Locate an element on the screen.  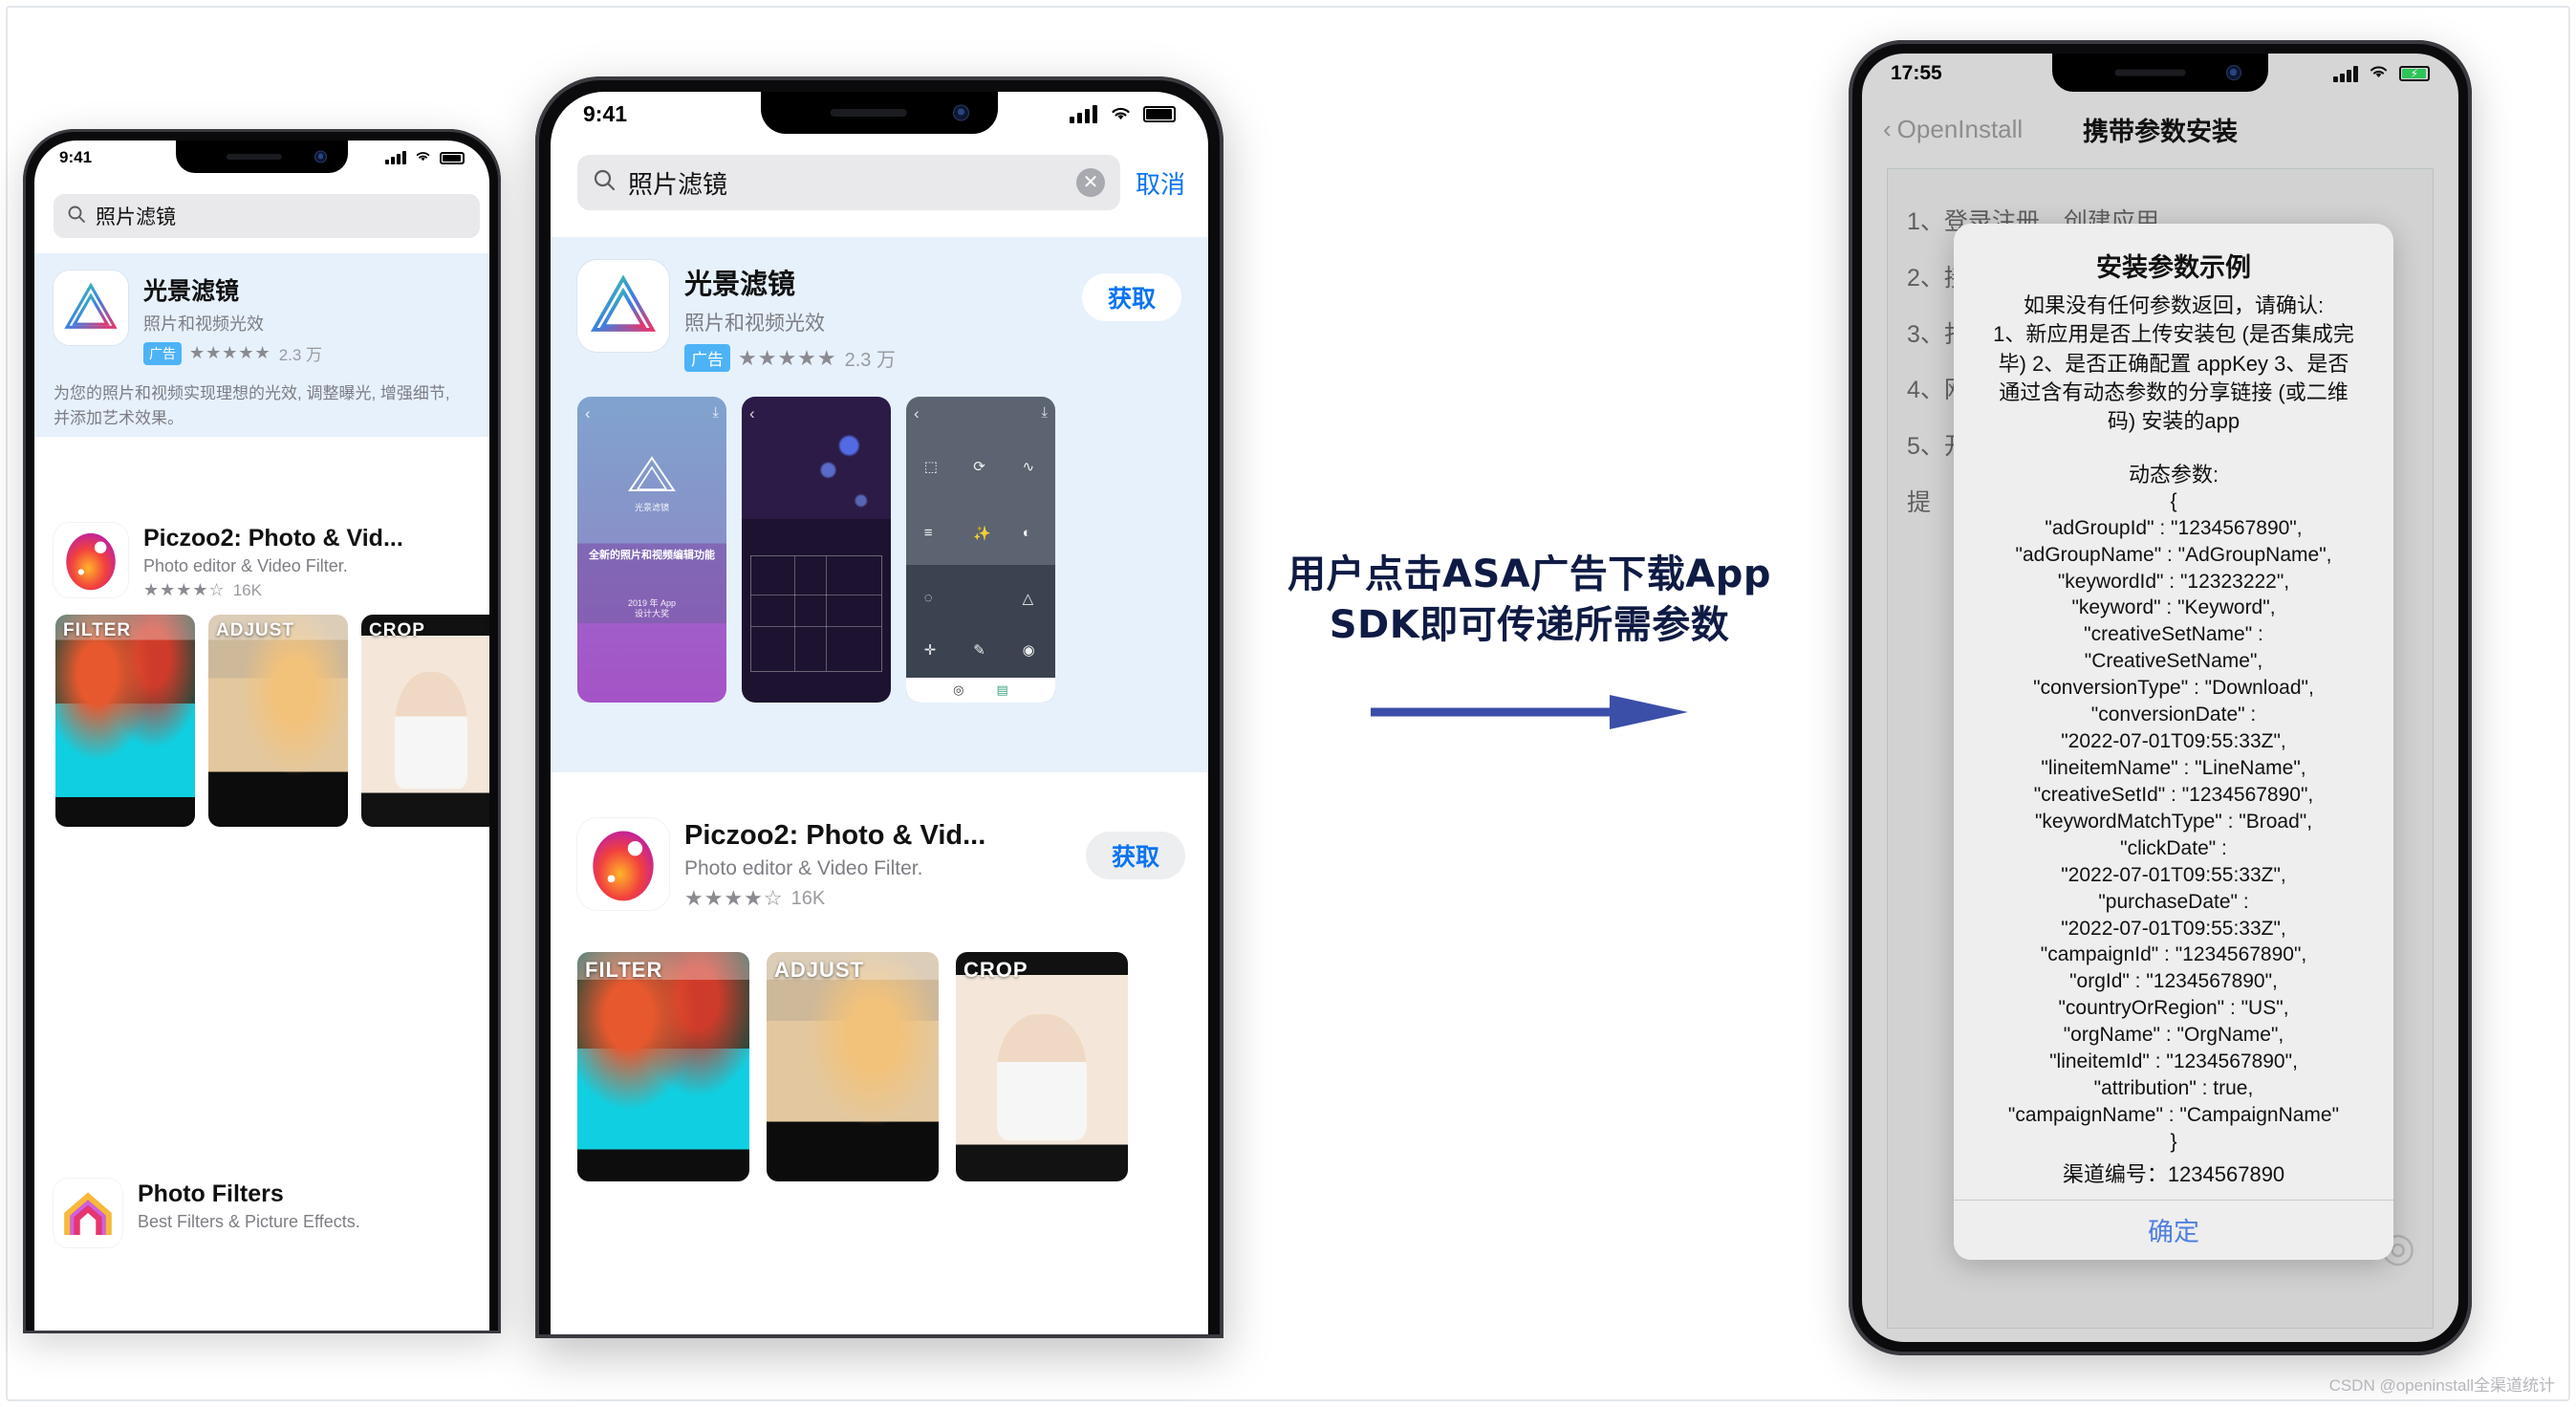
callout-text: 用户点击ASA广告下载App SDK即可传递所需参数 is located at coordinates (1529, 600).